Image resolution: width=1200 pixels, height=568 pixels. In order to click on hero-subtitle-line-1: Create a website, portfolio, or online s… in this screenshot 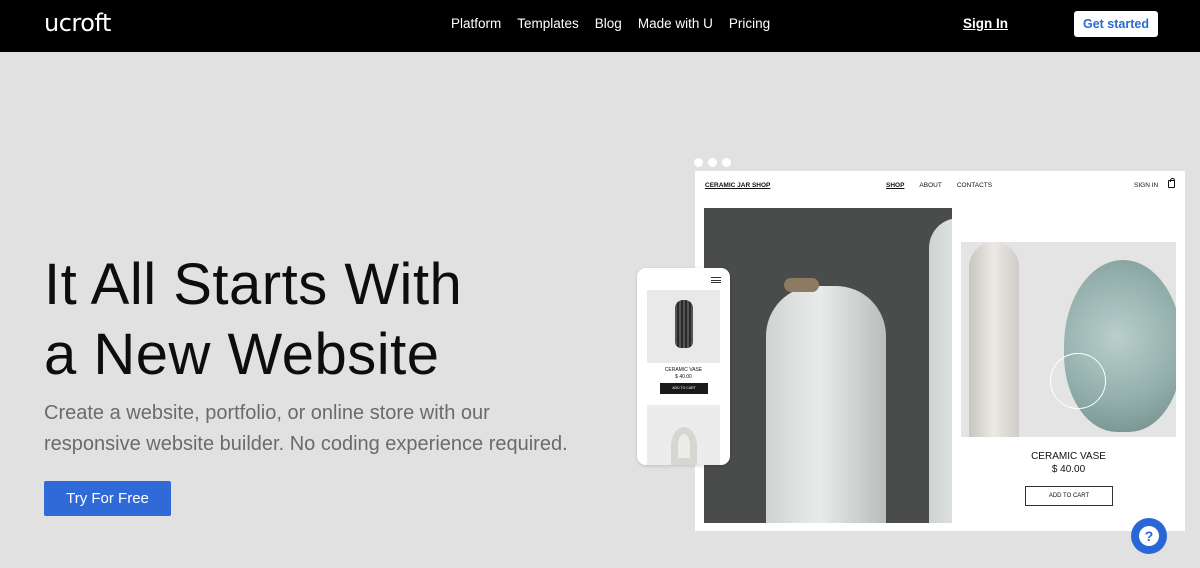, I will do `click(267, 413)`.